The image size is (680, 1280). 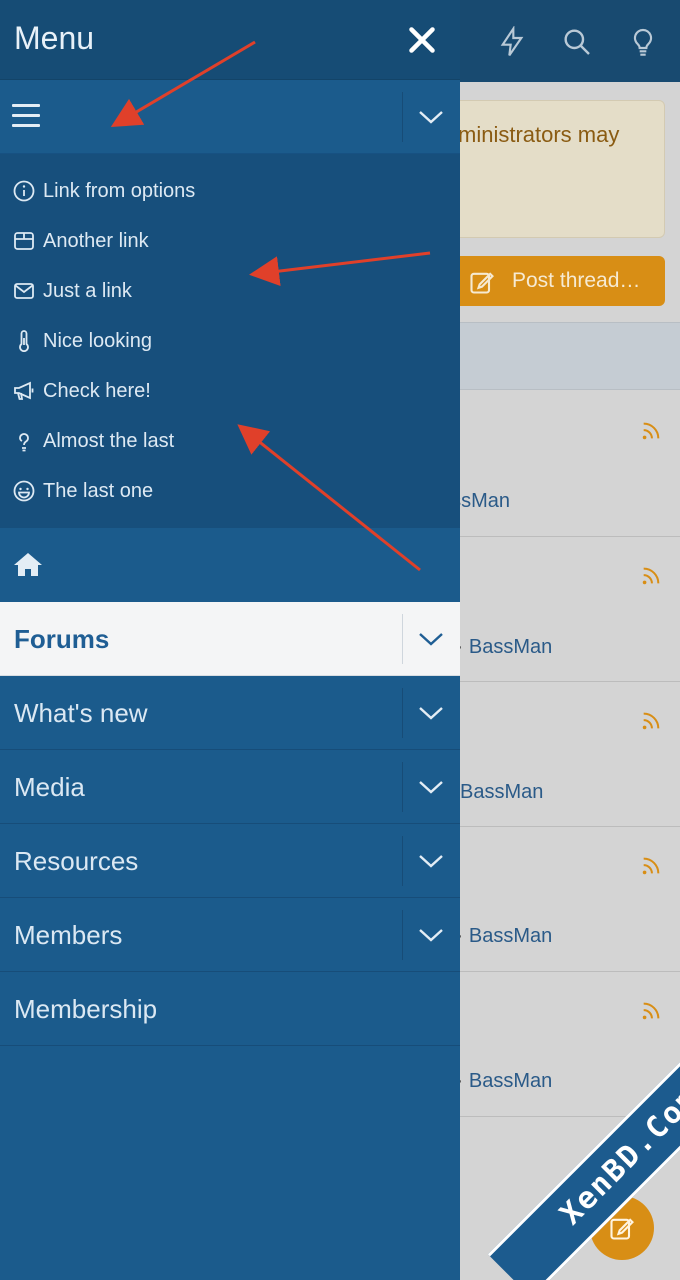 I want to click on custom-link: Nice looking, so click(x=230, y=341).